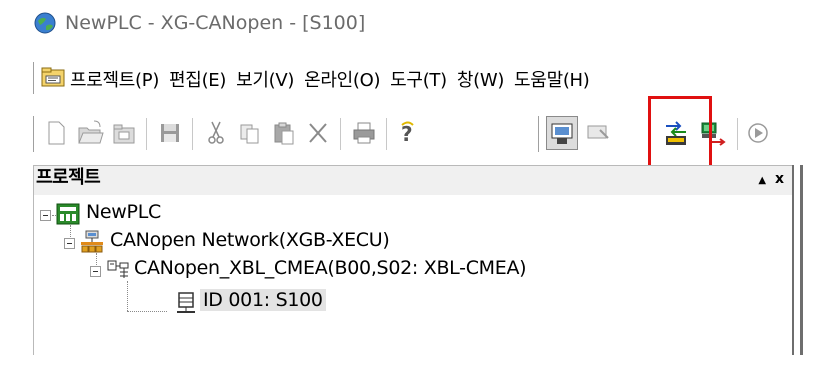  I want to click on open-folder-icon, so click(124, 134).